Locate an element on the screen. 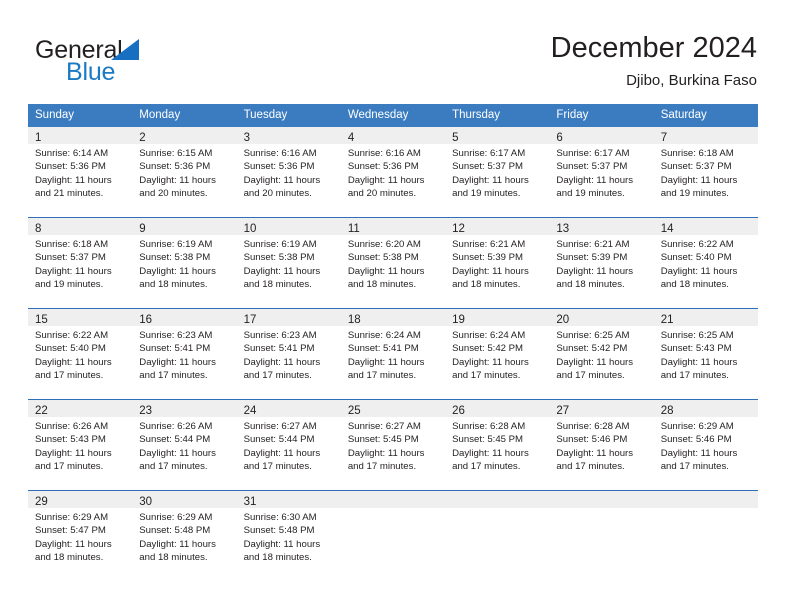 The image size is (792, 612). day-number: 21 is located at coordinates (667, 320).